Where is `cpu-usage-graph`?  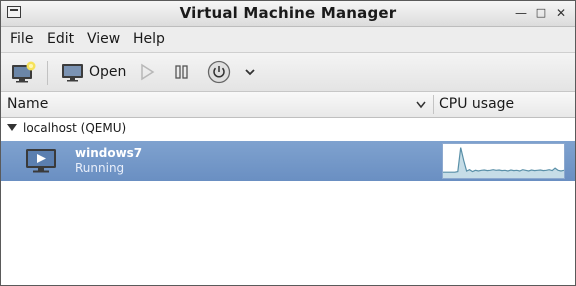 cpu-usage-graph is located at coordinates (503, 161).